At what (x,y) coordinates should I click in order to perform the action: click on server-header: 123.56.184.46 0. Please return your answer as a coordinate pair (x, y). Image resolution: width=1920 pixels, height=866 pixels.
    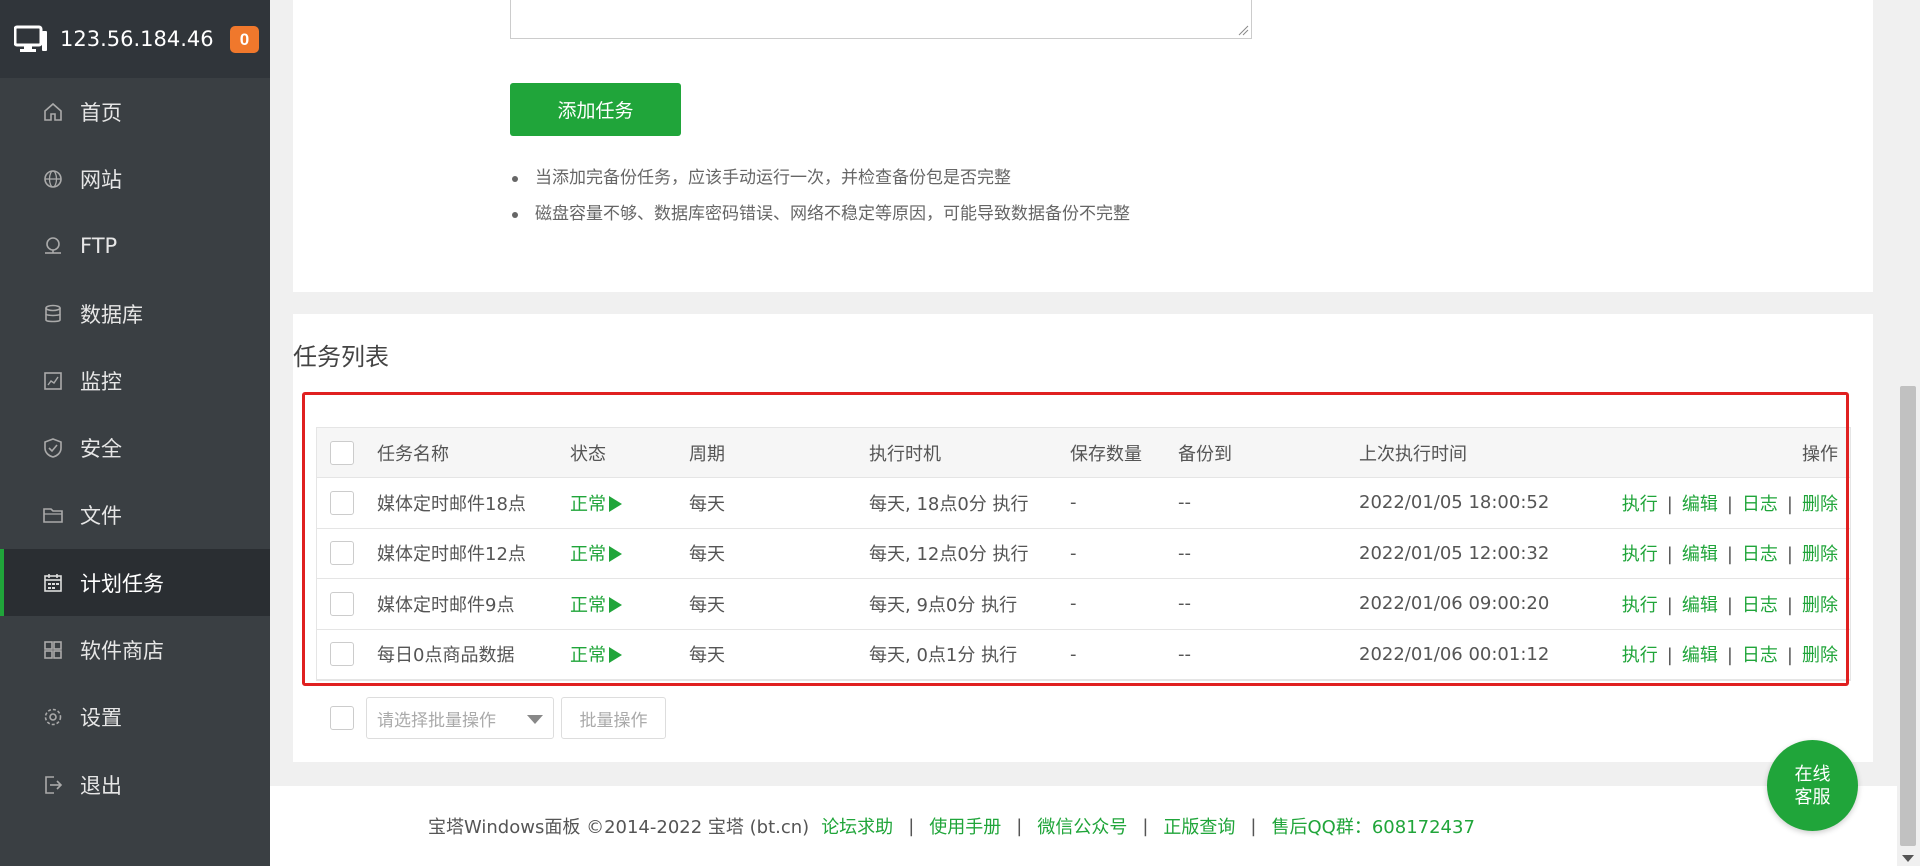
    Looking at the image, I should click on (135, 39).